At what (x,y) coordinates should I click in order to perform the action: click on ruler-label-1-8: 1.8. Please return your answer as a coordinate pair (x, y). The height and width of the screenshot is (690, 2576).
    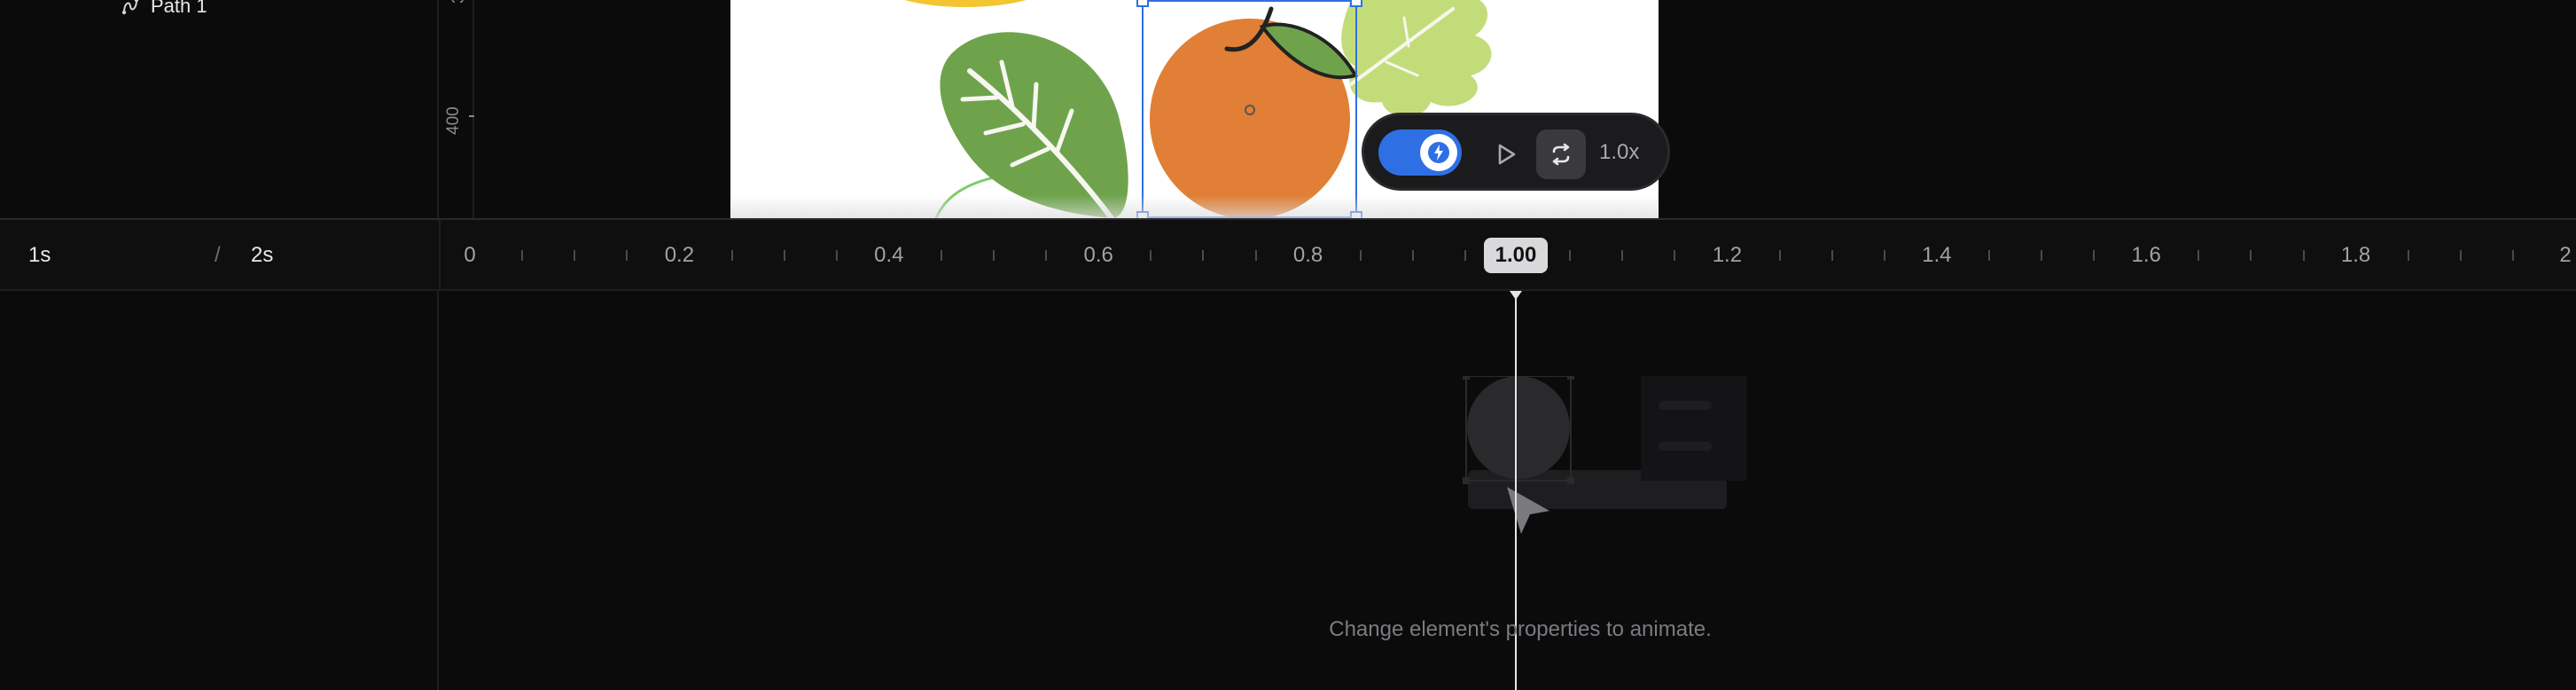
    Looking at the image, I should click on (2355, 255).